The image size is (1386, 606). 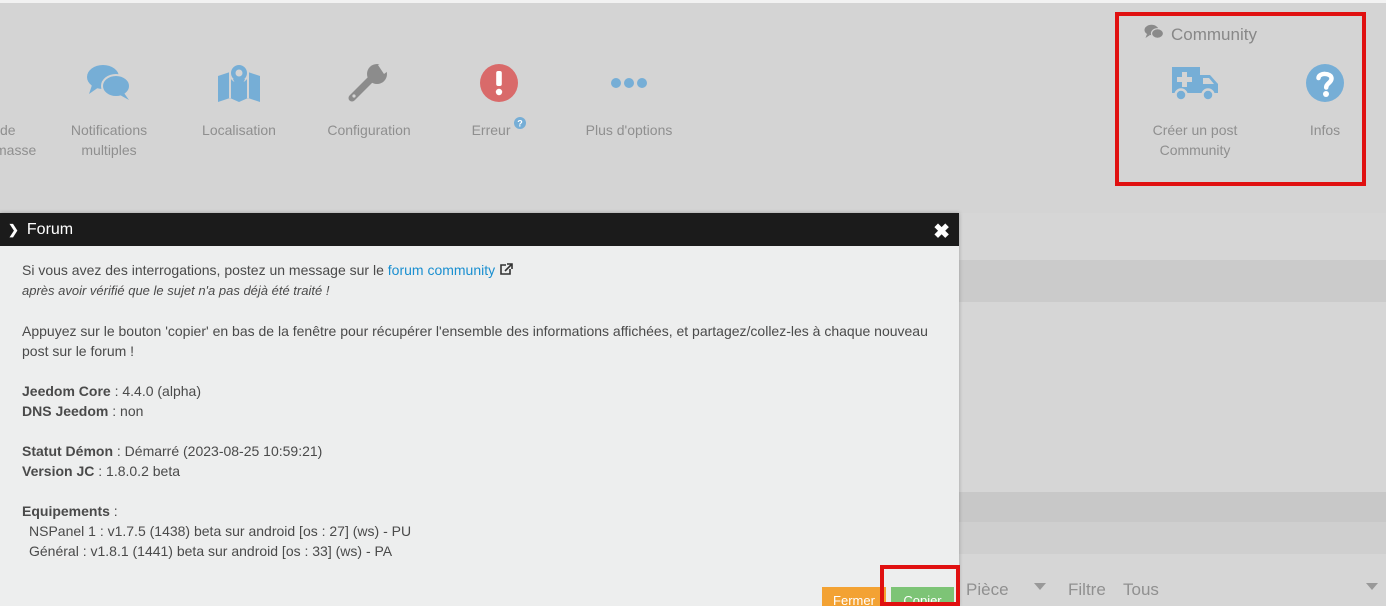 I want to click on info-label: Equipements, so click(x=66, y=511).